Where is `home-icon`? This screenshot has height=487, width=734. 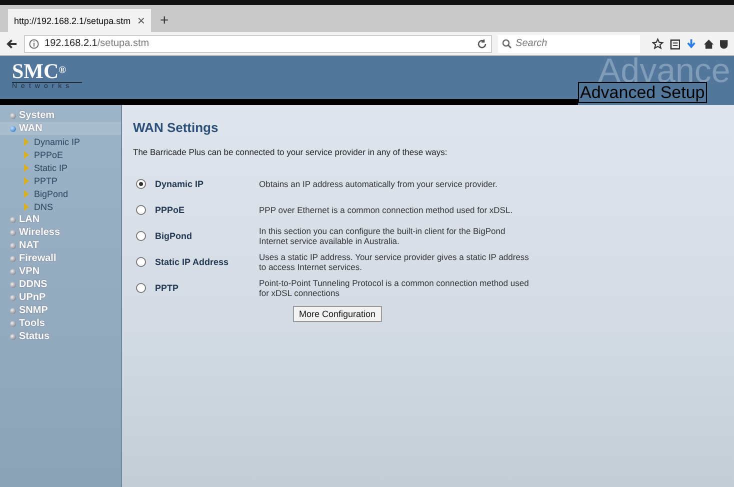
home-icon is located at coordinates (708, 44).